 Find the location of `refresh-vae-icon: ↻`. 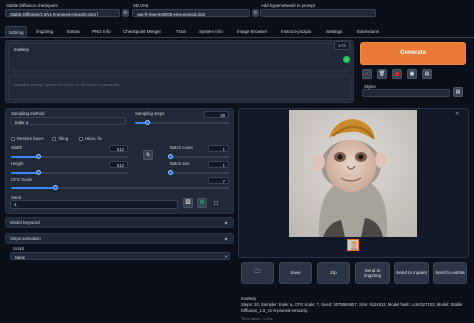

refresh-vae-icon: ↻ is located at coordinates (255, 13).